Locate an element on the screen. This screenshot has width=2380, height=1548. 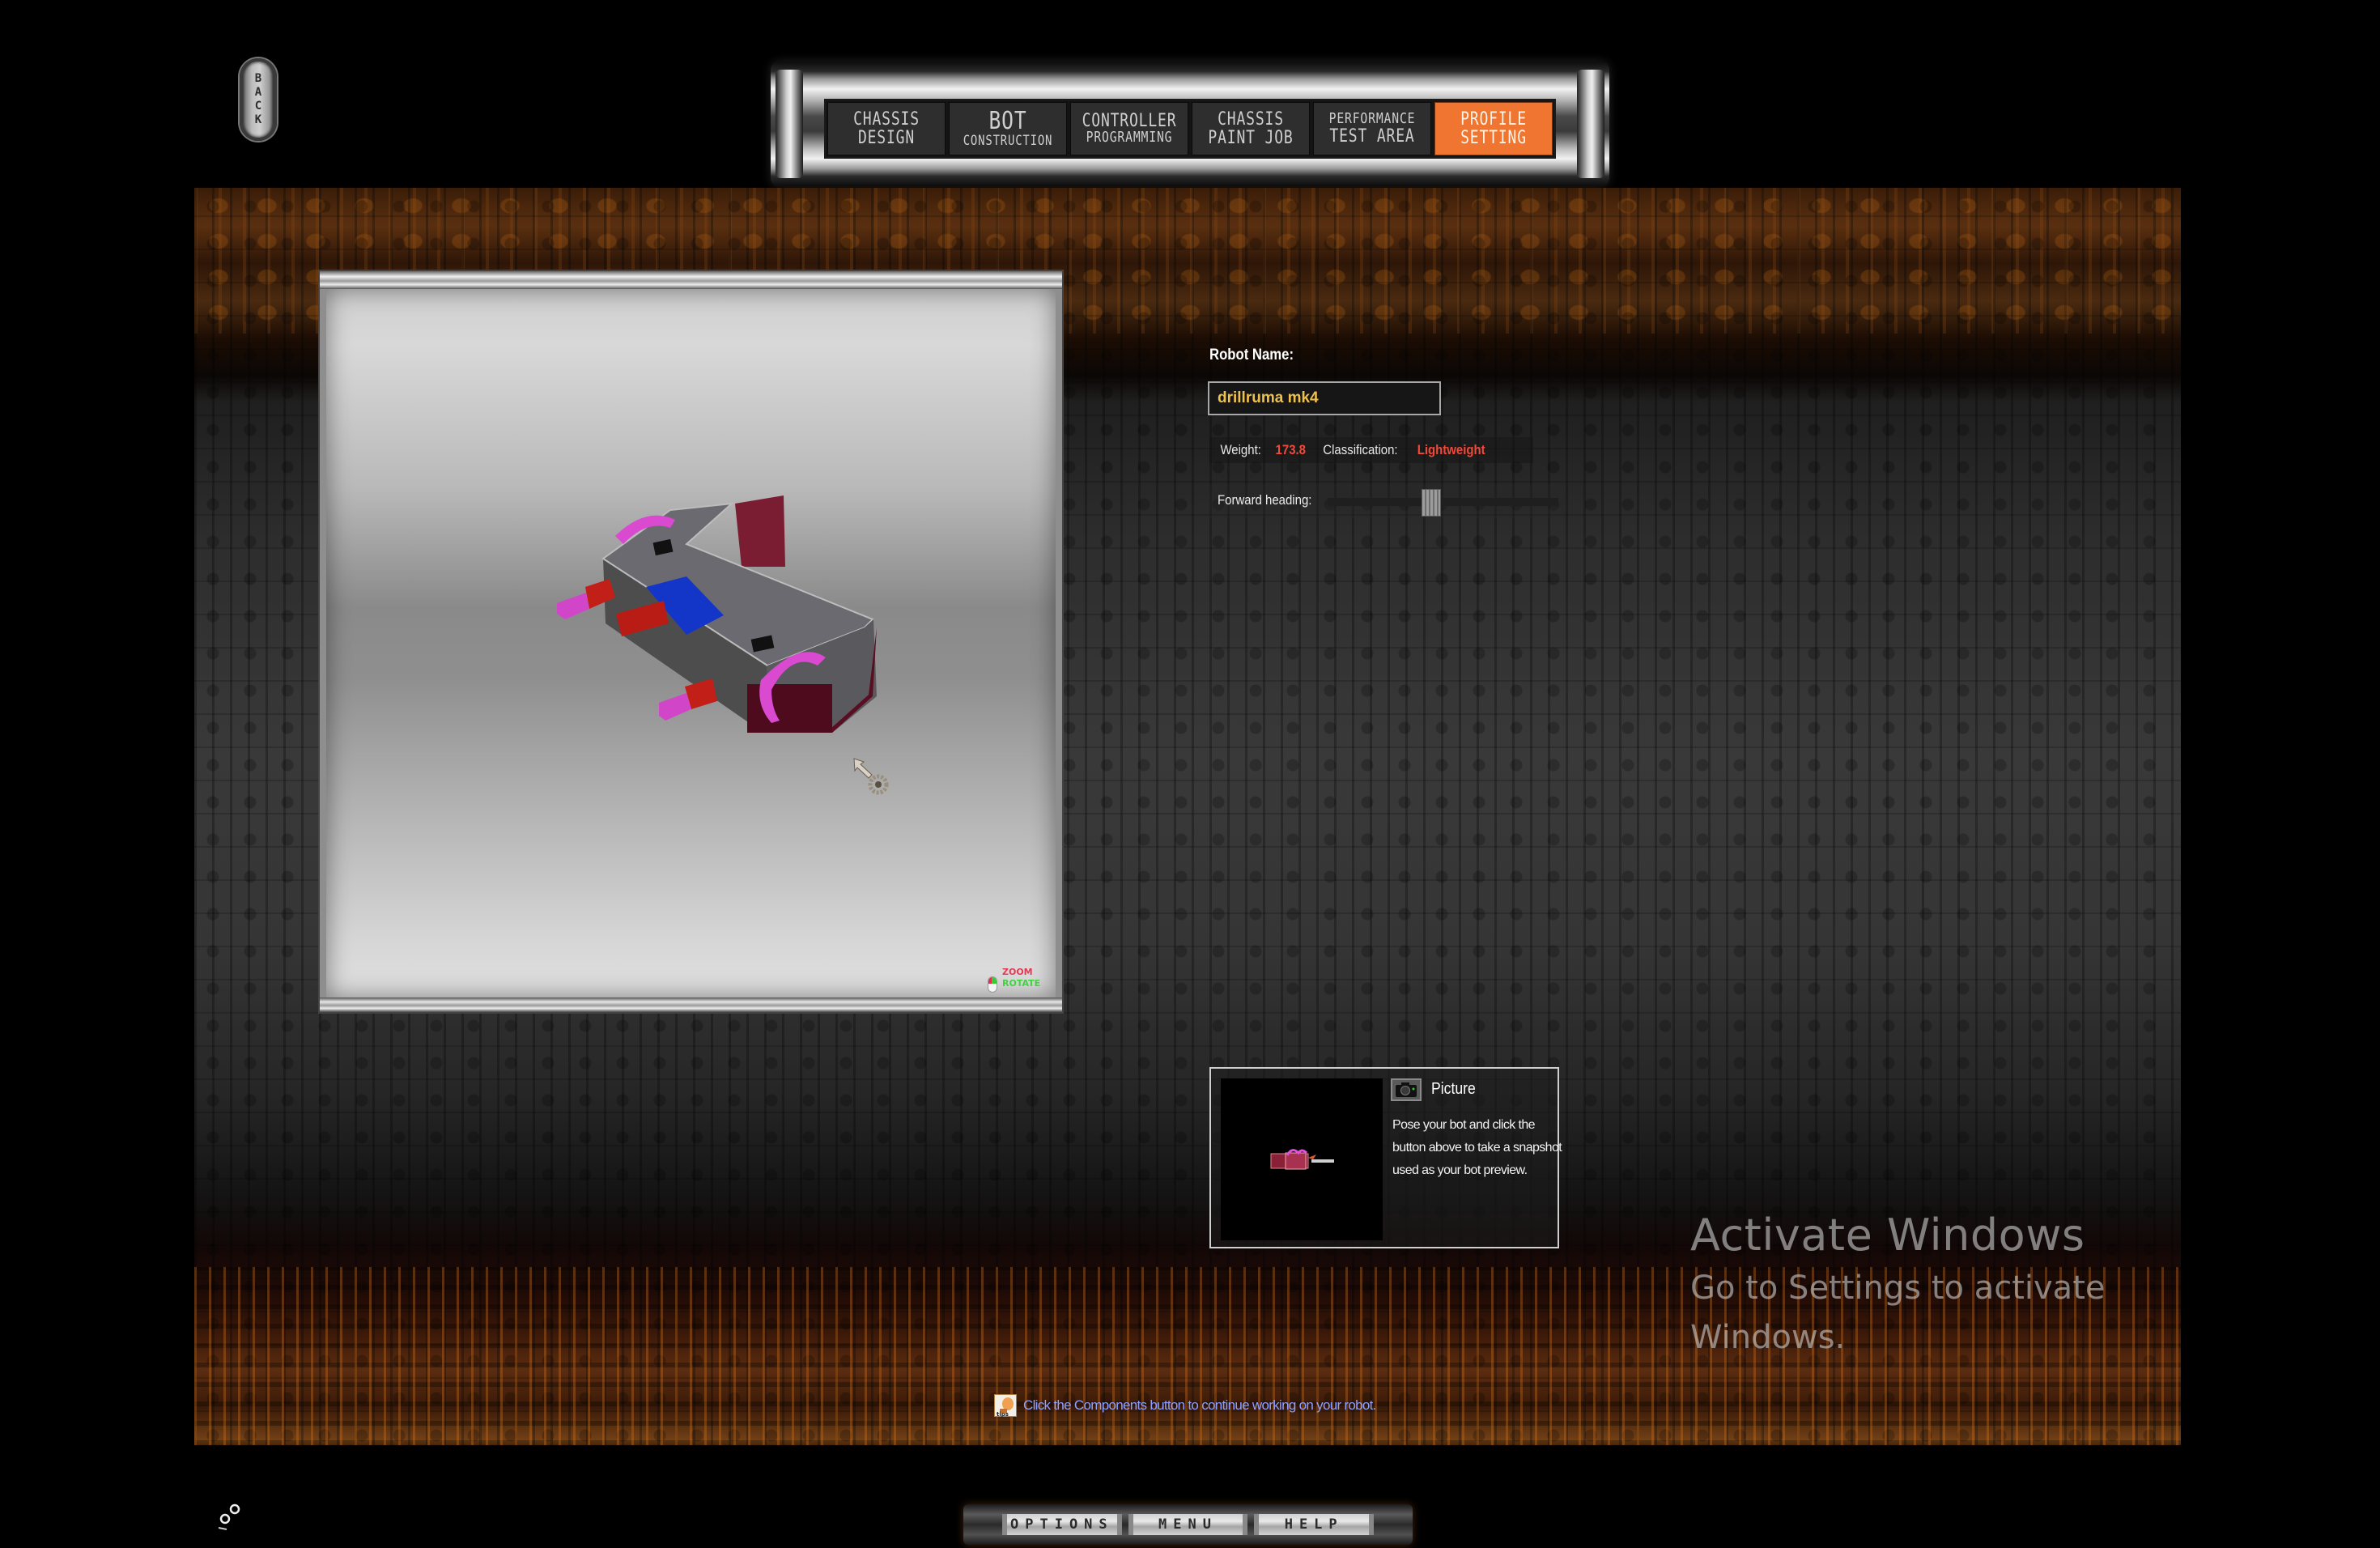
tips-lightbulb-icon: tips is located at coordinates (1006, 1406).